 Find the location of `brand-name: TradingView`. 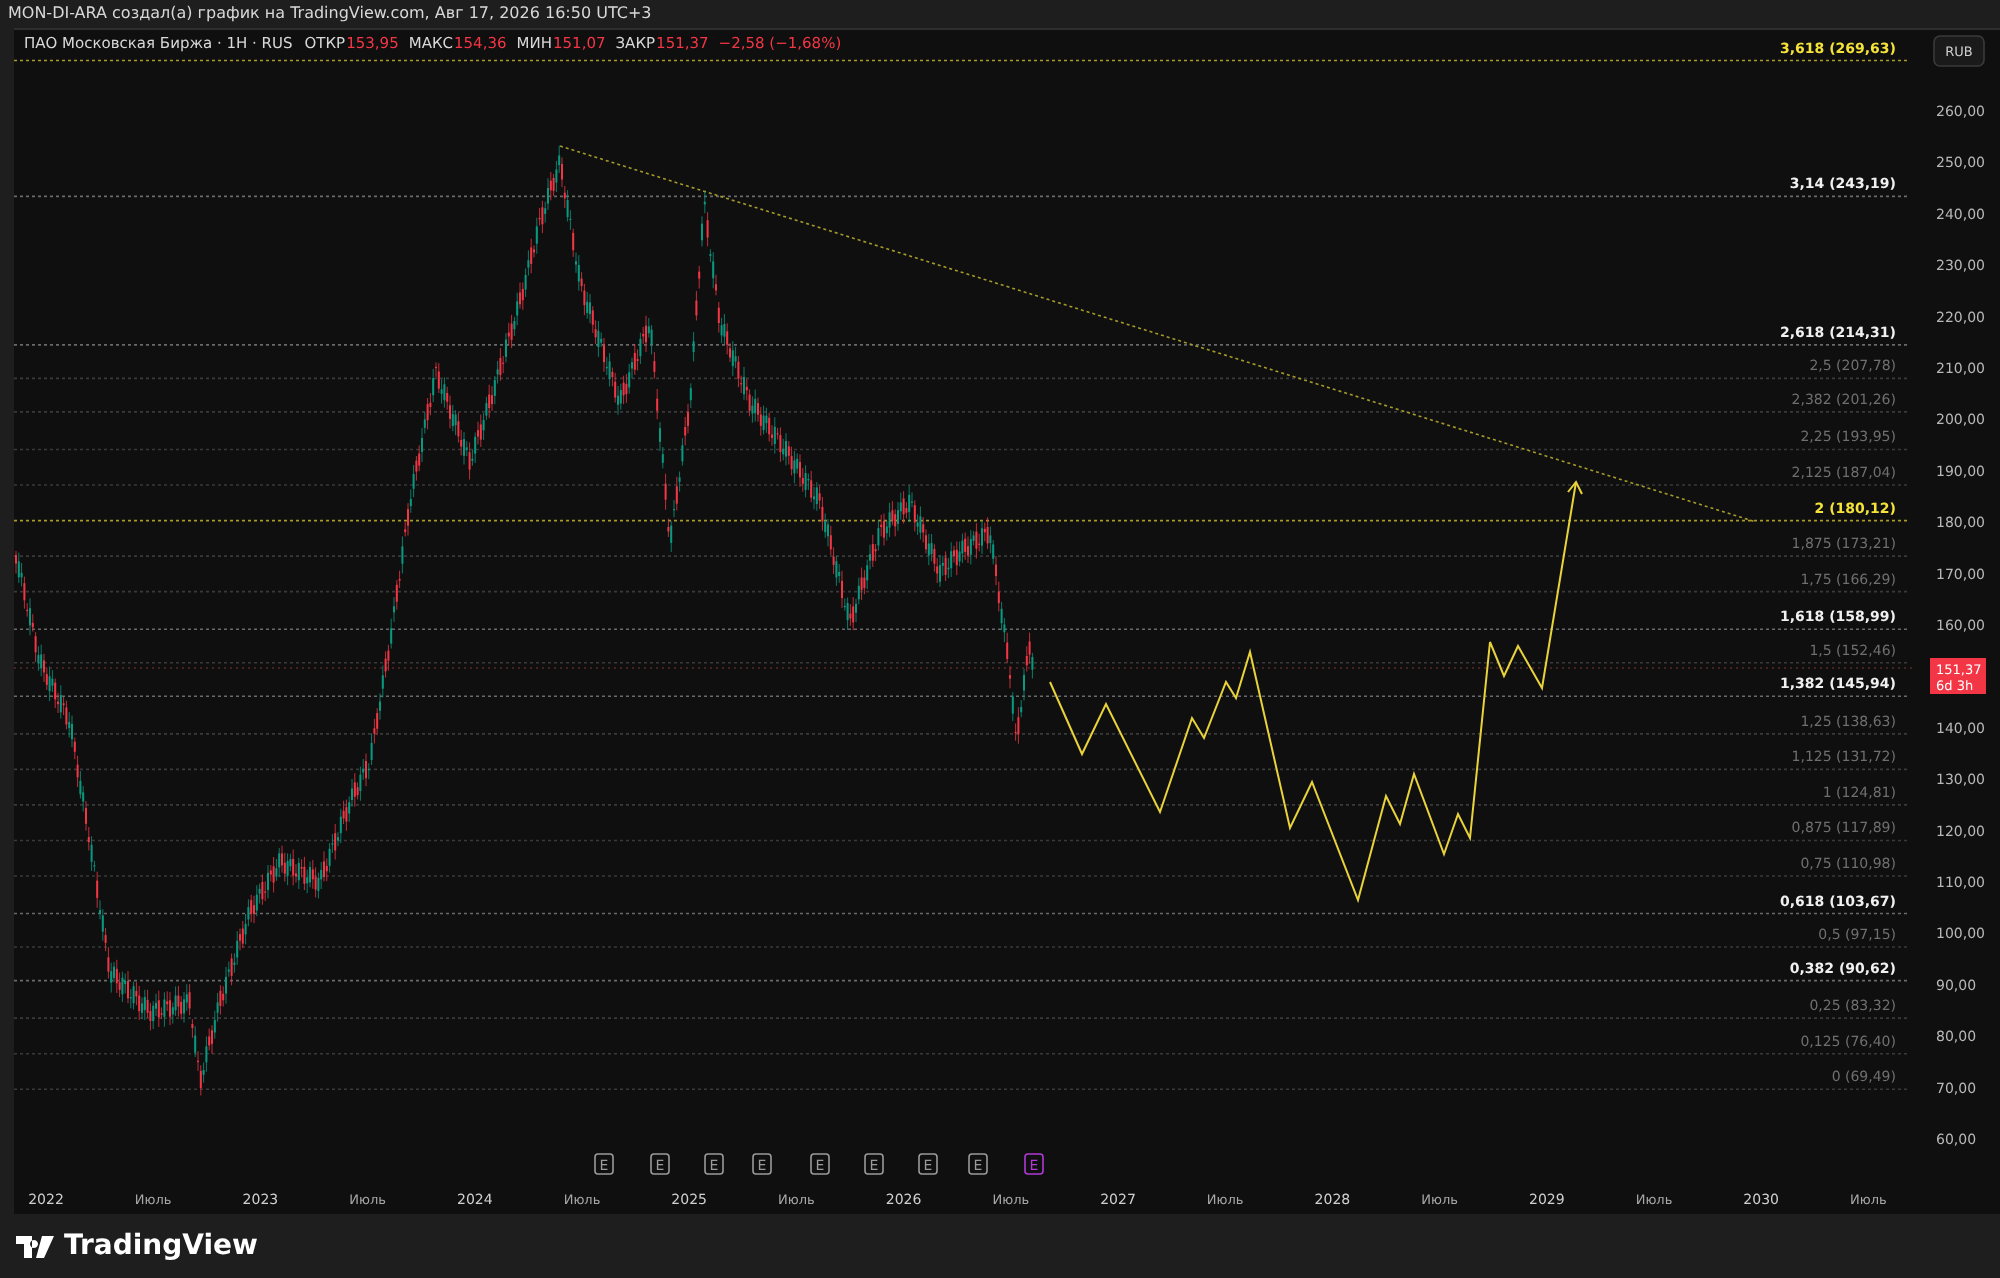

brand-name: TradingView is located at coordinates (161, 1246).